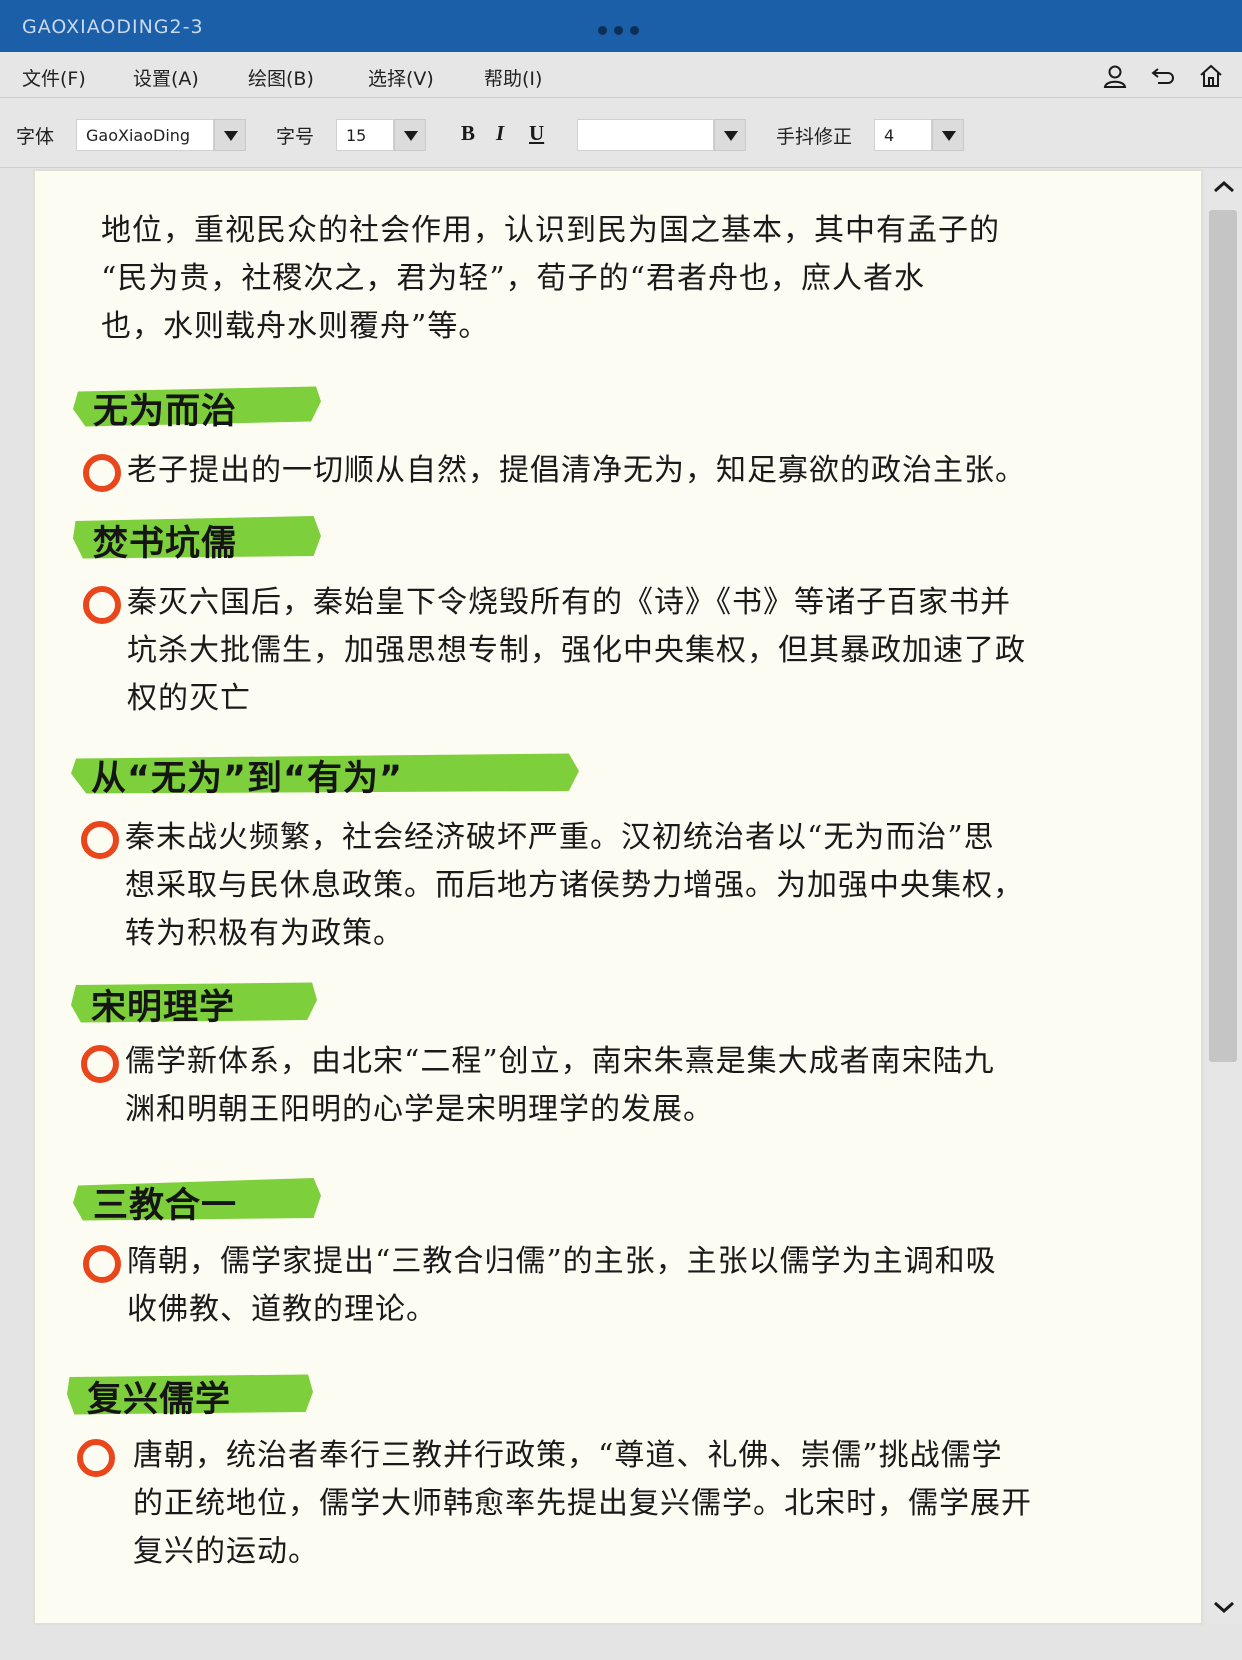 The width and height of the screenshot is (1242, 1660). What do you see at coordinates (165, 1206) in the screenshot?
I see `heading-text: 三教合一` at bounding box center [165, 1206].